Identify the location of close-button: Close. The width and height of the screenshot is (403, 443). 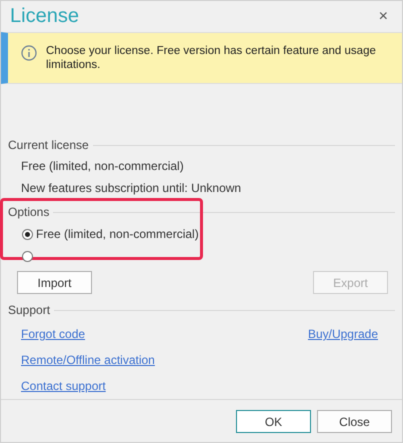
(354, 421).